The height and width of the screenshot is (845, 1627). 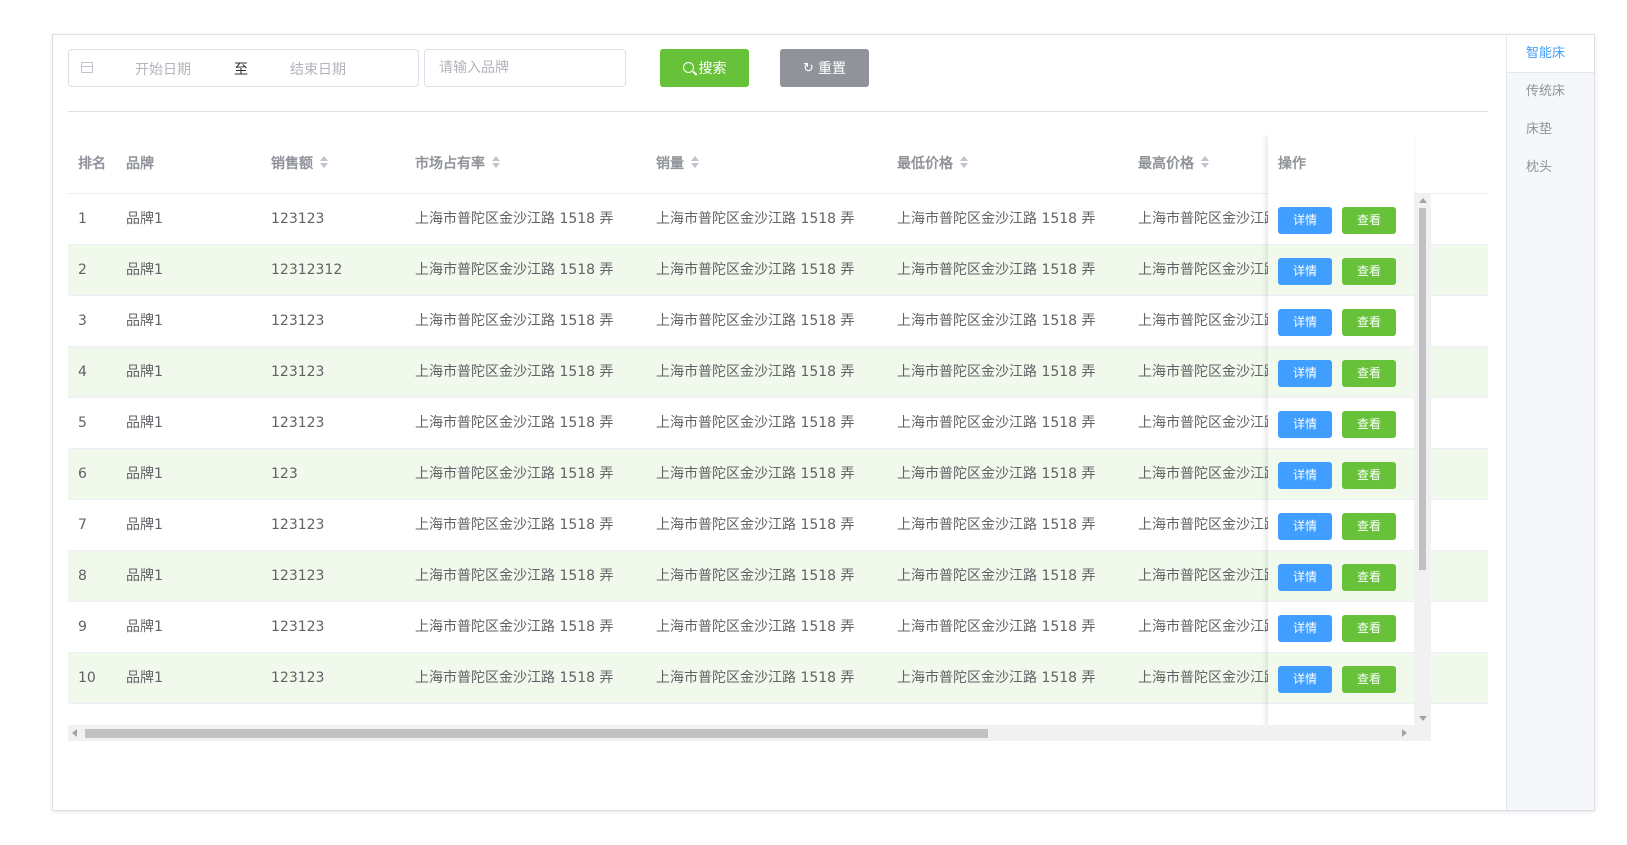 What do you see at coordinates (712, 69) in the screenshot?
I see `search-button-label: 搜索` at bounding box center [712, 69].